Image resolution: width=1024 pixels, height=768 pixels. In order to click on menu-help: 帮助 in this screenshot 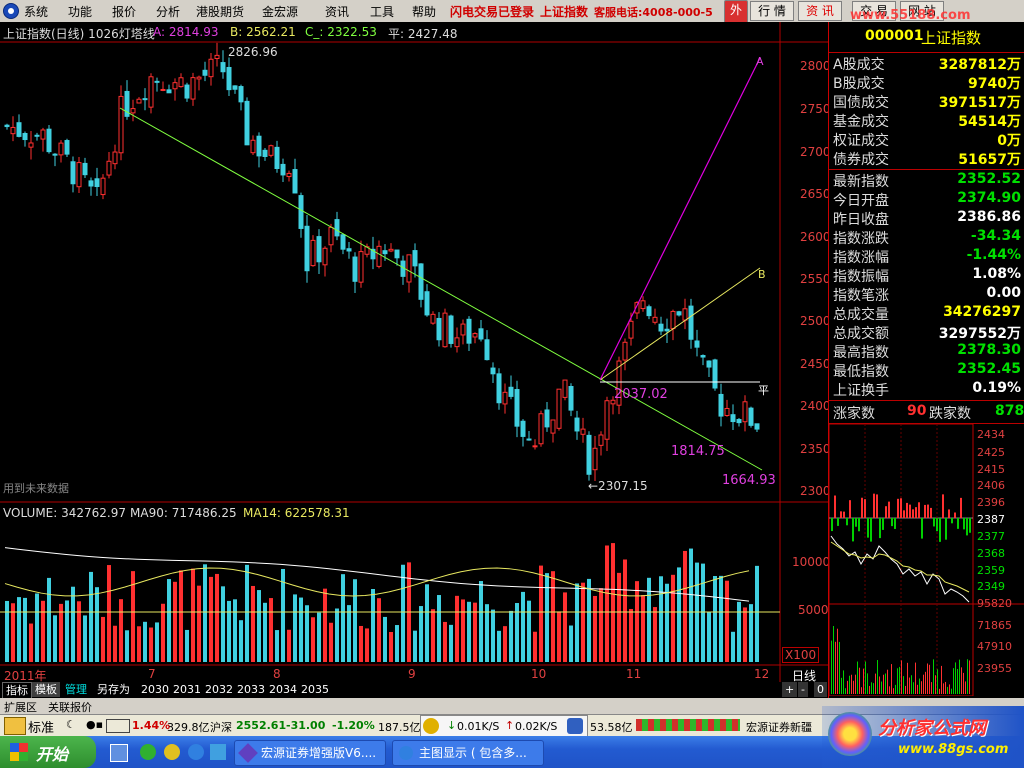, I will do `click(424, 11)`.